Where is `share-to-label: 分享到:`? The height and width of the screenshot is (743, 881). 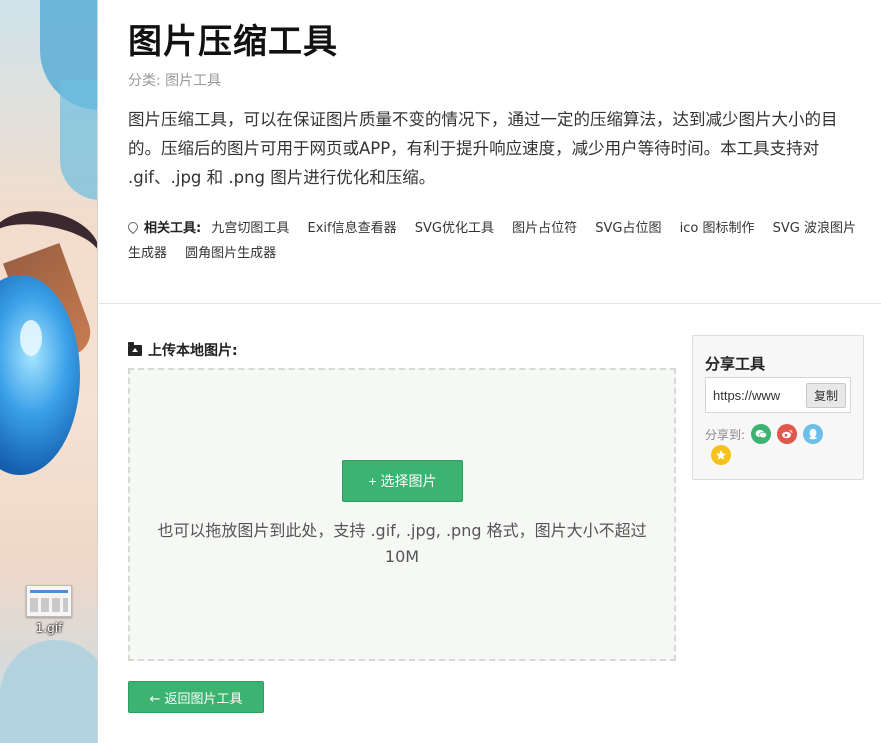 share-to-label: 分享到: is located at coordinates (725, 434).